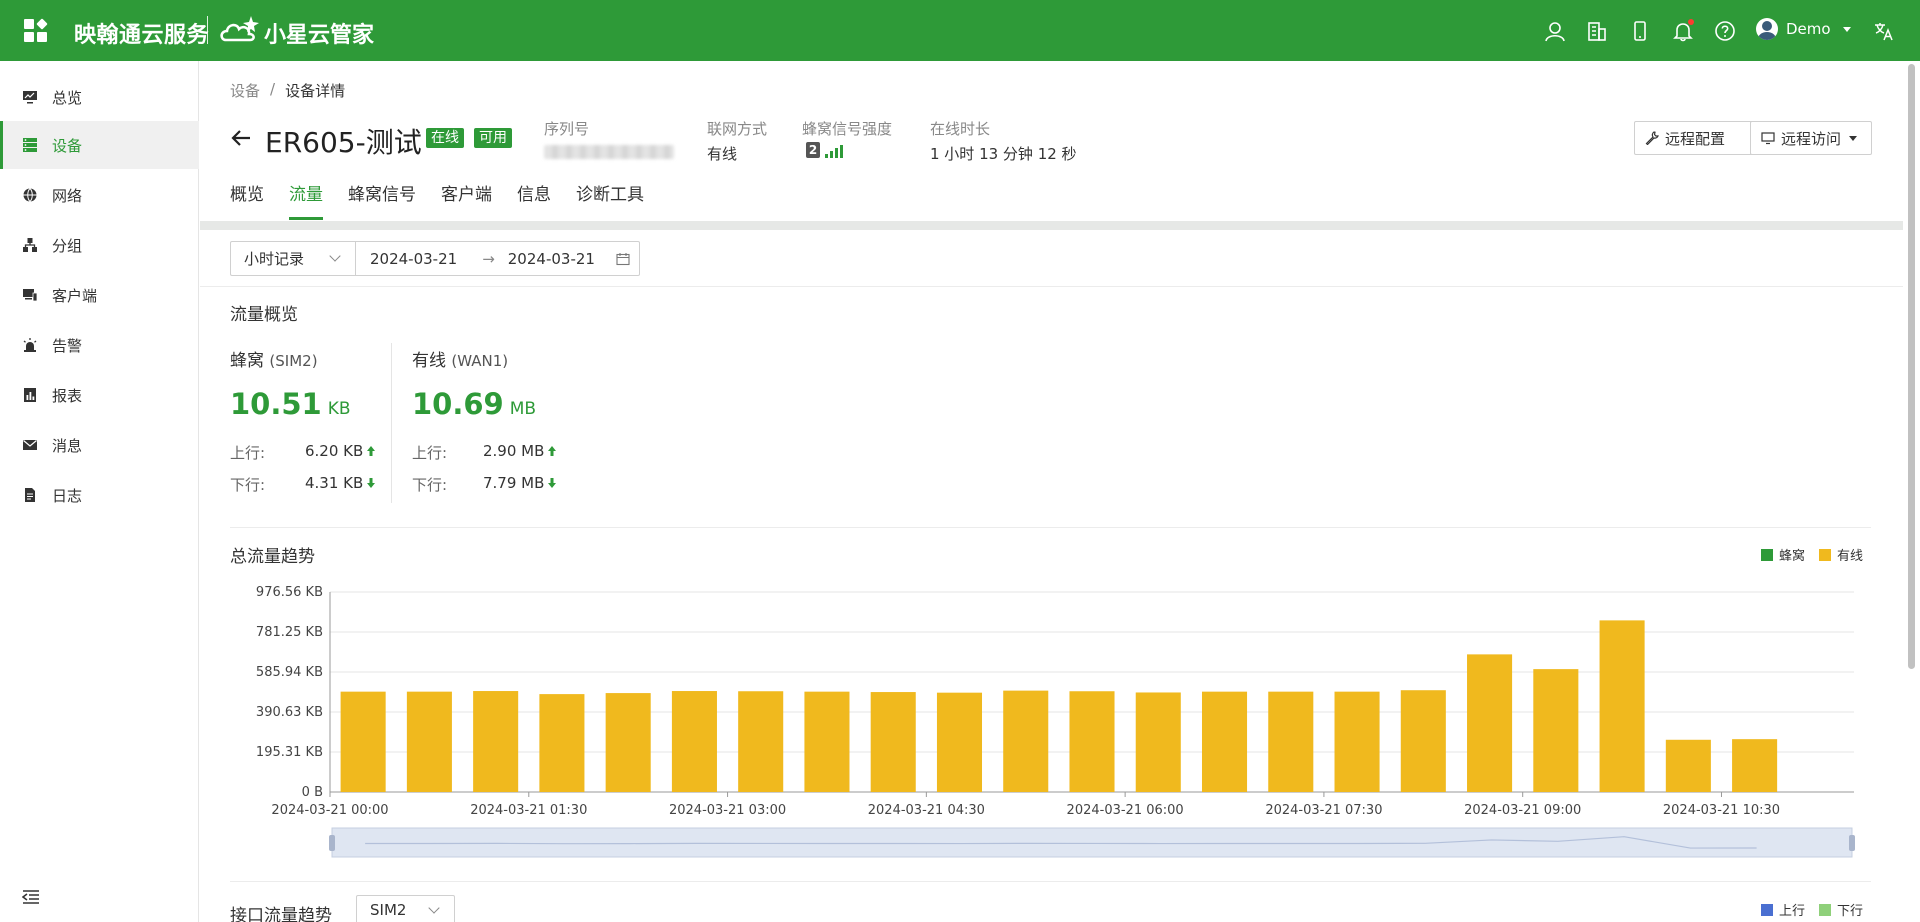 The height and width of the screenshot is (922, 1920). What do you see at coordinates (272, 557) in the screenshot?
I see `trend-title: 总流量趋势` at bounding box center [272, 557].